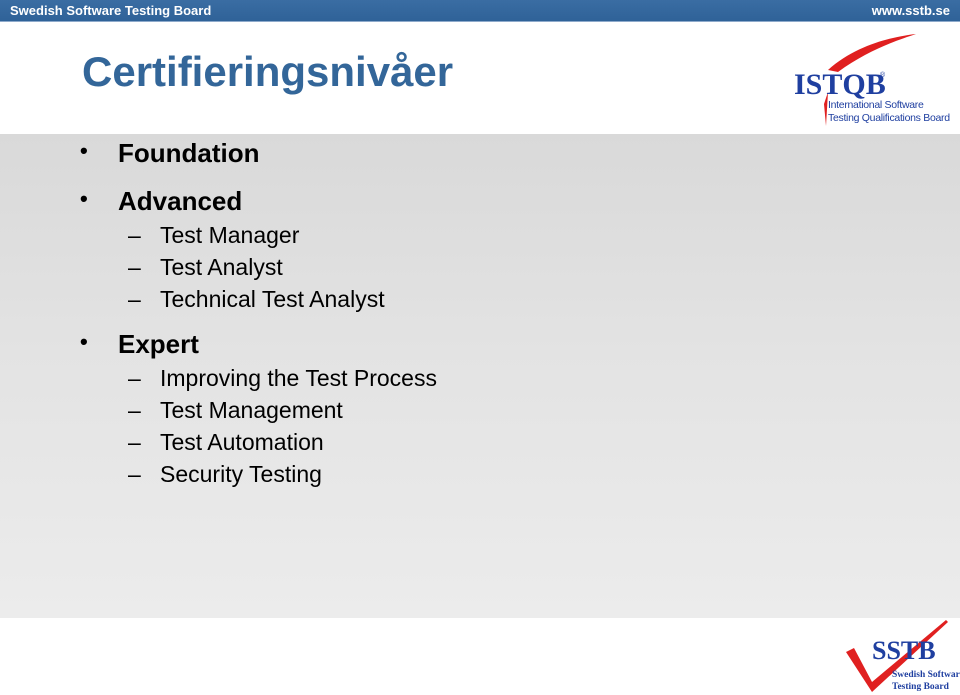 Image resolution: width=960 pixels, height=695 pixels. What do you see at coordinates (251, 410) in the screenshot?
I see `sublevel-label: Test Management` at bounding box center [251, 410].